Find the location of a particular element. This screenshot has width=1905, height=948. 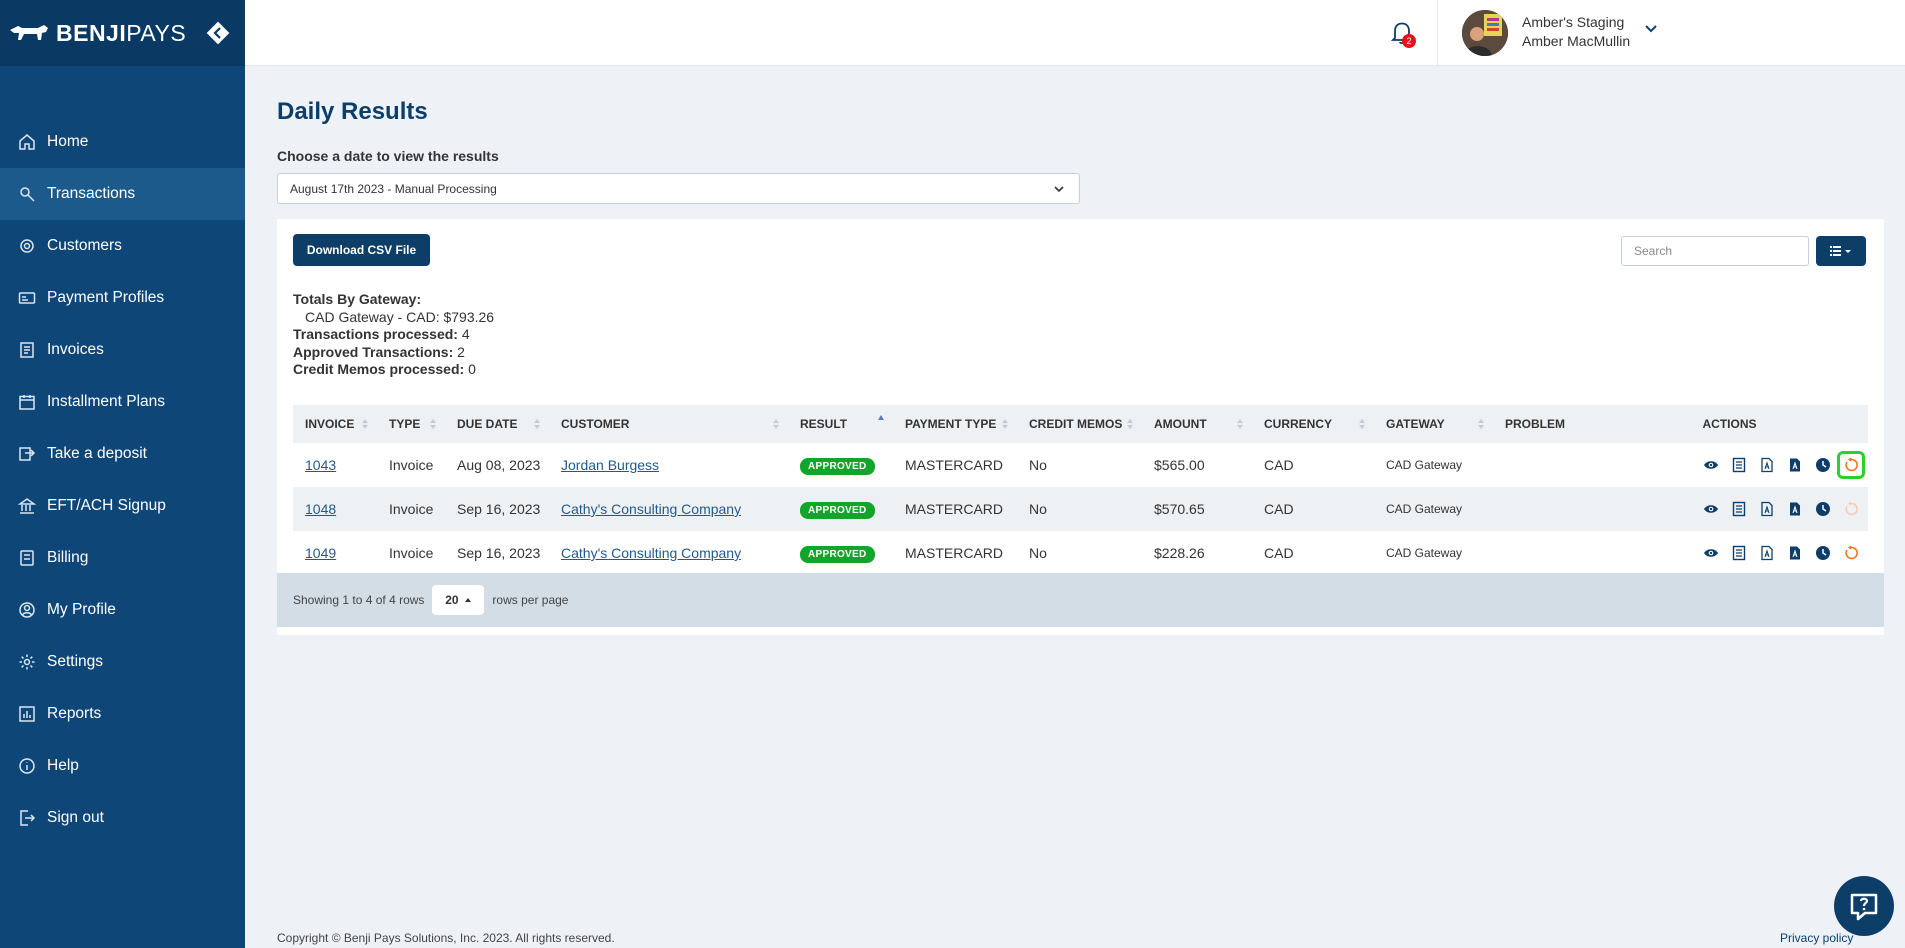

sidebar-item-invoices: Invoices is located at coordinates (122, 350).